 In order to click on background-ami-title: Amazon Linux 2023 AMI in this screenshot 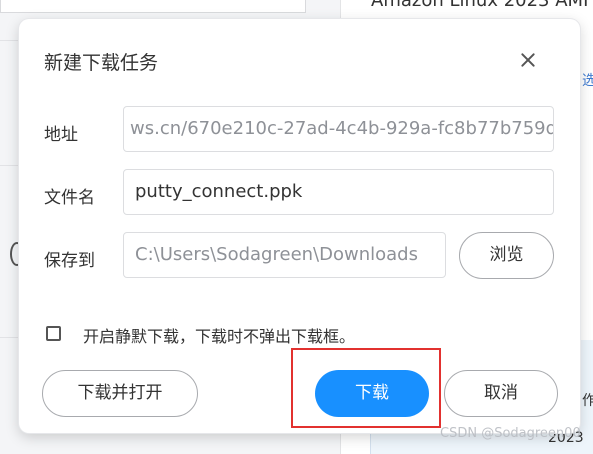, I will do `click(480, 5)`.